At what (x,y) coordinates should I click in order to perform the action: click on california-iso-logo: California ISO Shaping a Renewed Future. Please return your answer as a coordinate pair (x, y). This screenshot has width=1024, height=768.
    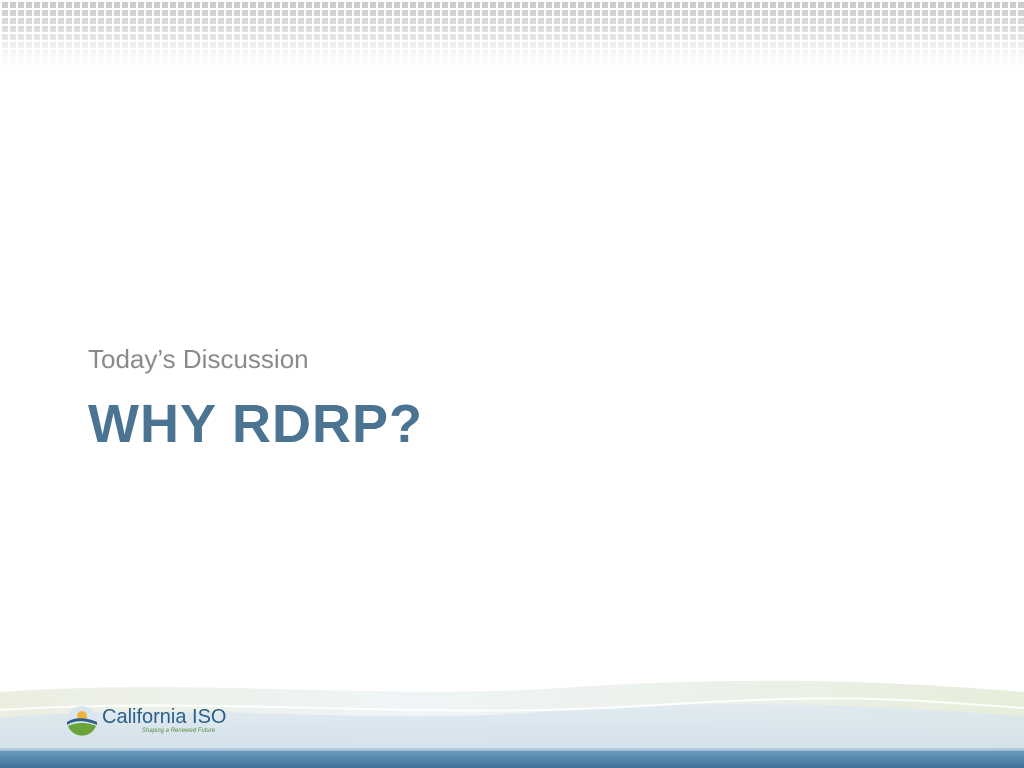
    Looking at the image, I should click on (146, 721).